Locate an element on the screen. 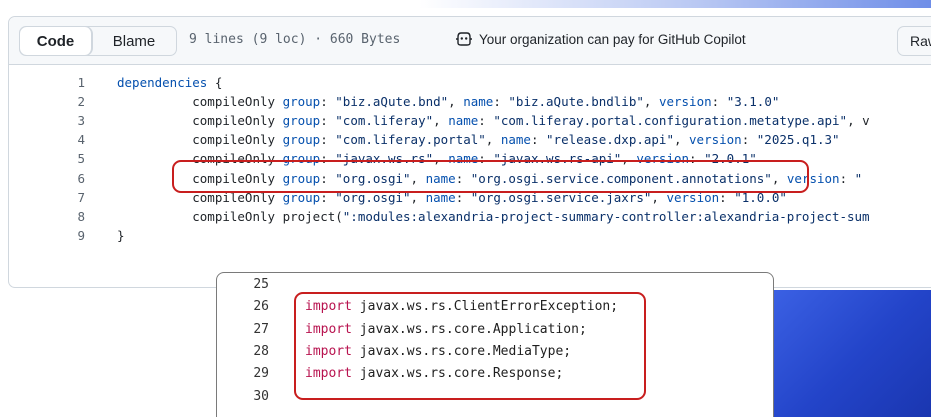  file-meta: 9 lines (9 loc) · 660 Bytes is located at coordinates (295, 39).